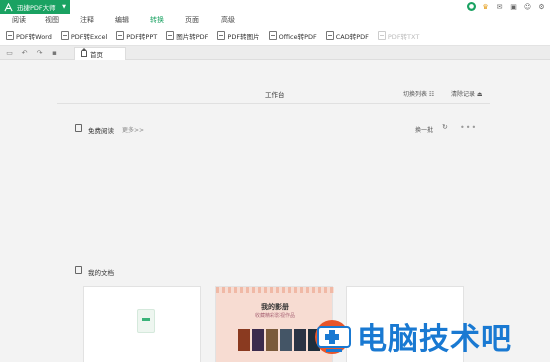 This screenshot has width=550, height=362. I want to click on ribbon-tool-3: 图片转PDF, so click(187, 36).